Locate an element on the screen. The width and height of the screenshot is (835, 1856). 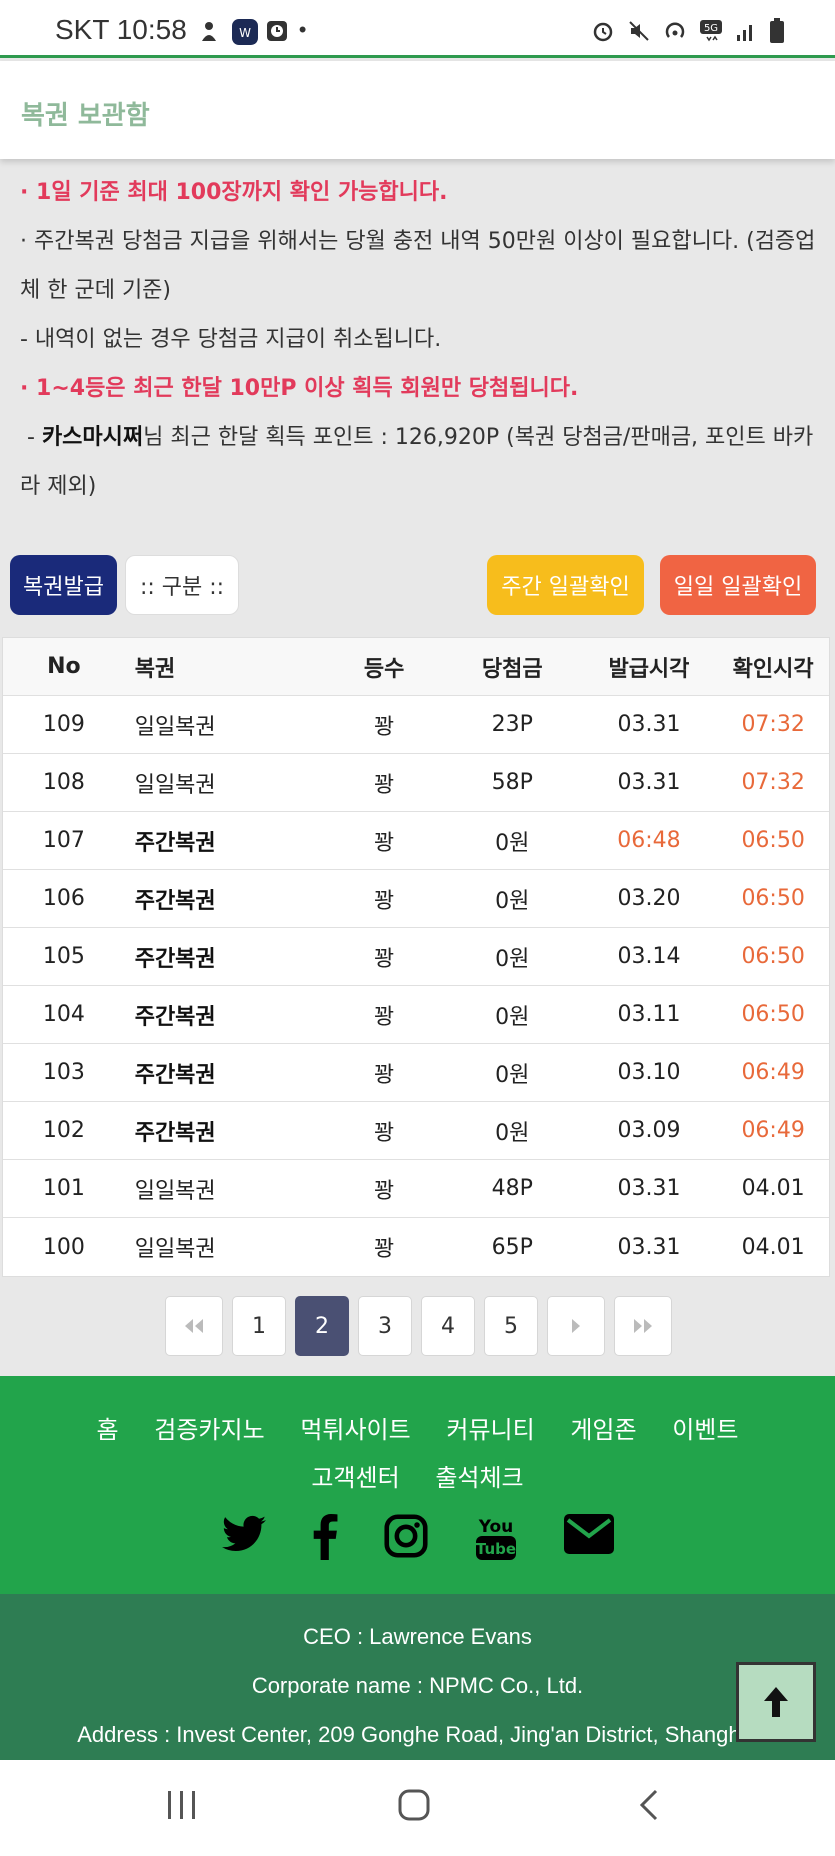
cell-issued: 03.10 is located at coordinates (649, 1072).